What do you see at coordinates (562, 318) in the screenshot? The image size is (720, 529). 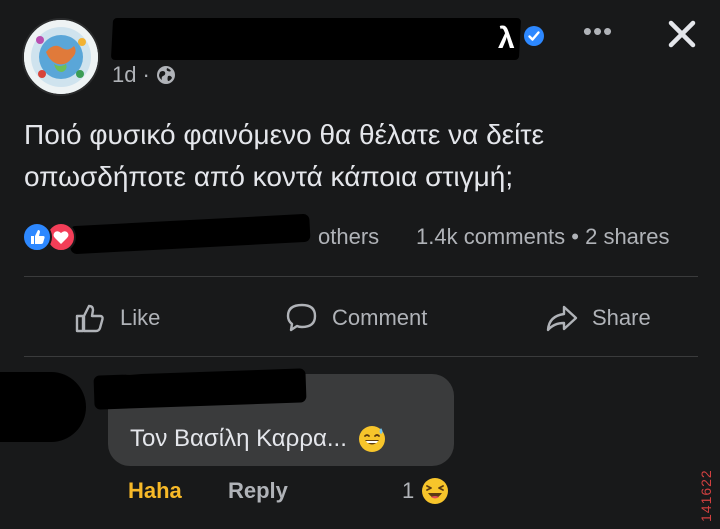 I see `share-arrow-icon` at bounding box center [562, 318].